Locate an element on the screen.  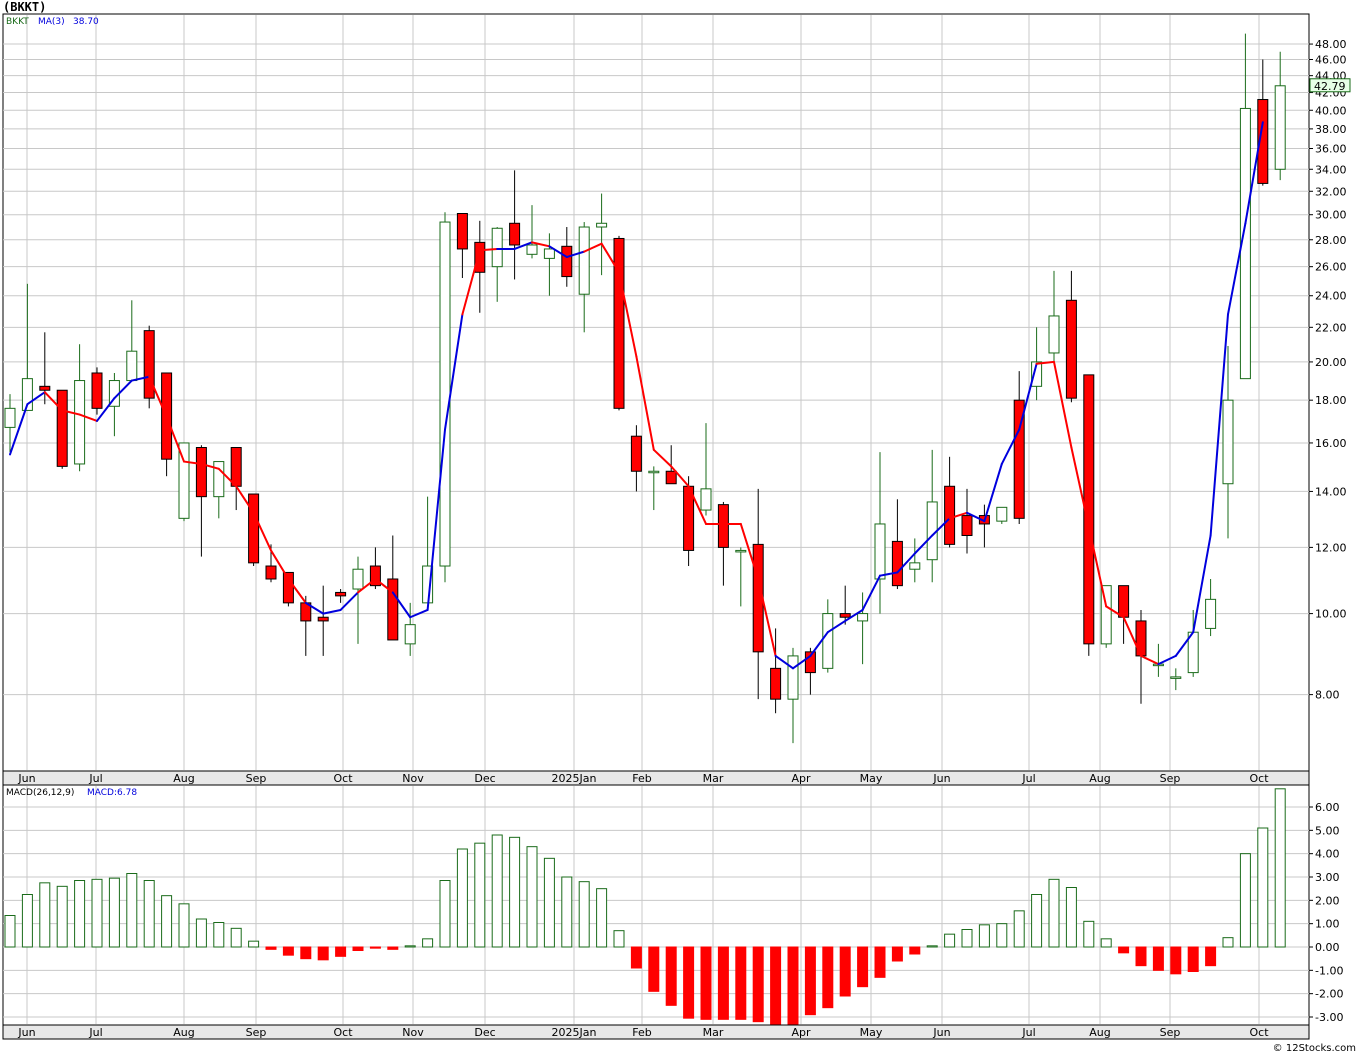
price-x-tick-label: Dec is located at coordinates (484, 778).